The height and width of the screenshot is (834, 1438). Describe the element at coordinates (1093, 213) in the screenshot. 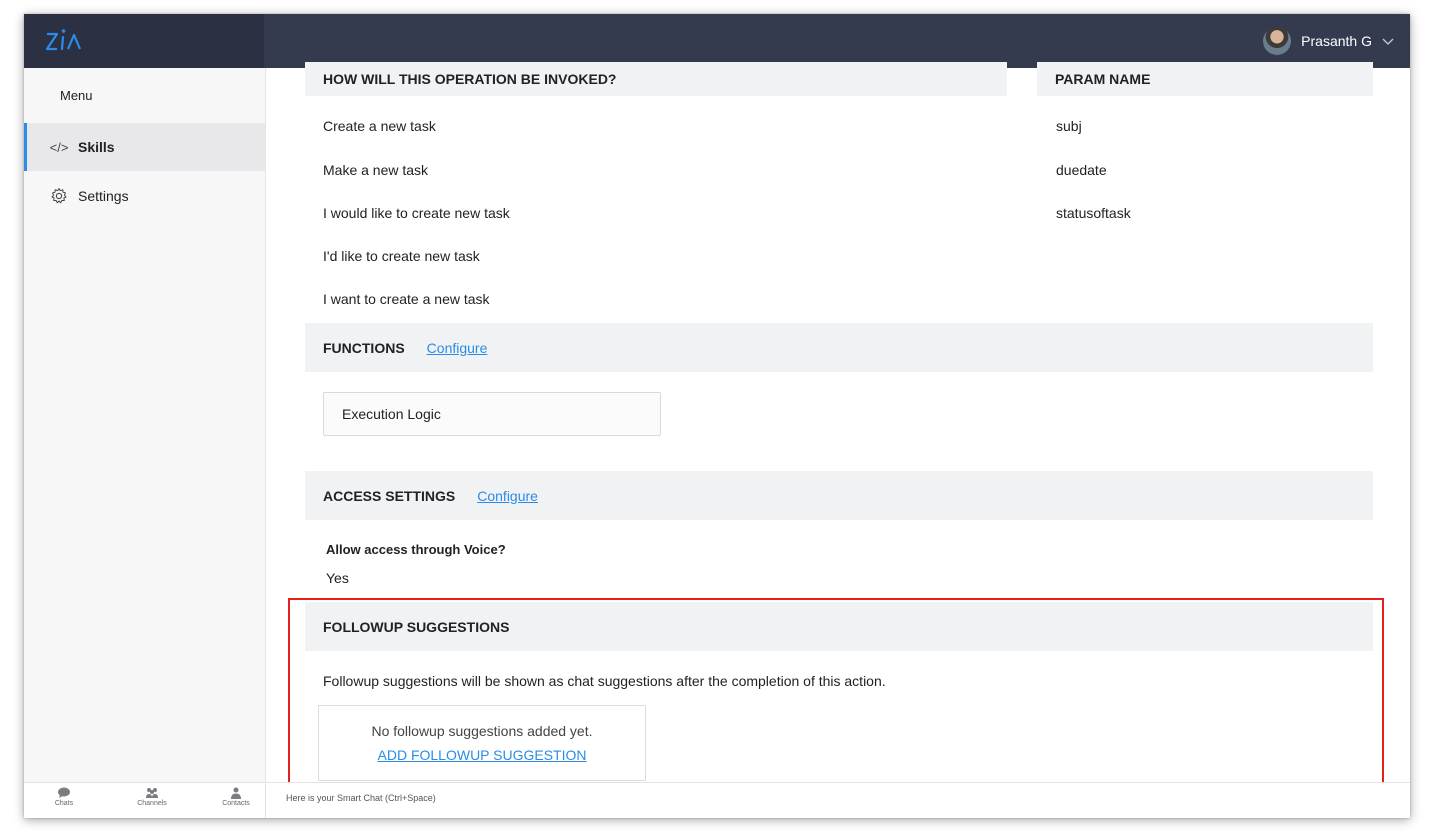

I see `param-name: statusoftask` at that location.